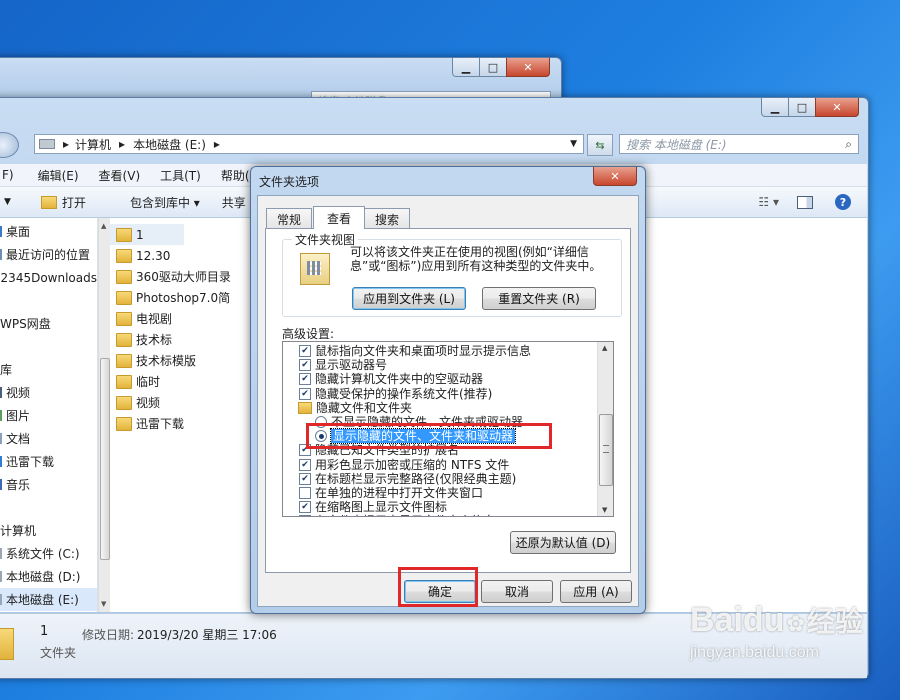 The height and width of the screenshot is (700, 900). What do you see at coordinates (423, 351) in the screenshot?
I see `advanced-setting-label: 鼠标指向文件夹和桌面项时显示提示信息` at bounding box center [423, 351].